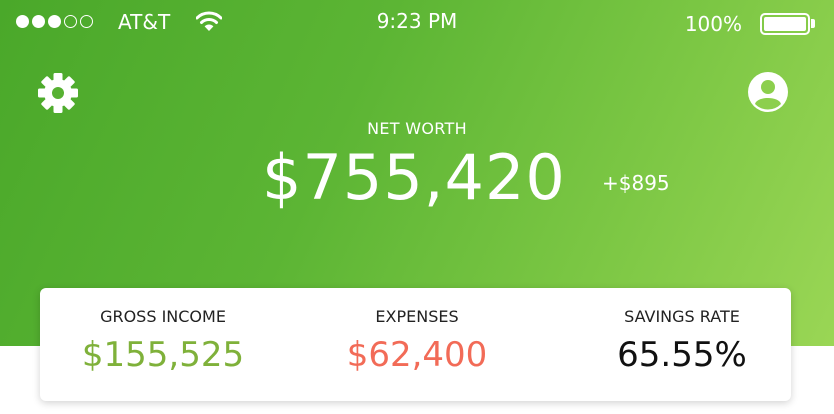  I want to click on battery-icon, so click(785, 24).